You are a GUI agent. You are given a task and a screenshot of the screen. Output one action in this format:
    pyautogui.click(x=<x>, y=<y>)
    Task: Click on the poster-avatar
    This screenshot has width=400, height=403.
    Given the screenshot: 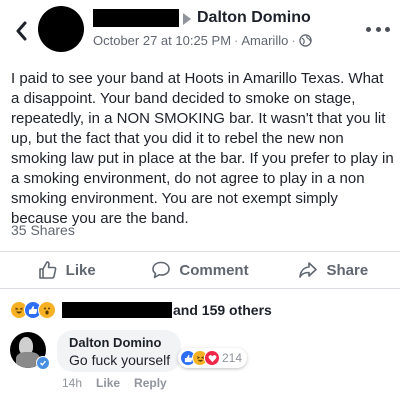 What is the action you would take?
    pyautogui.click(x=61, y=29)
    